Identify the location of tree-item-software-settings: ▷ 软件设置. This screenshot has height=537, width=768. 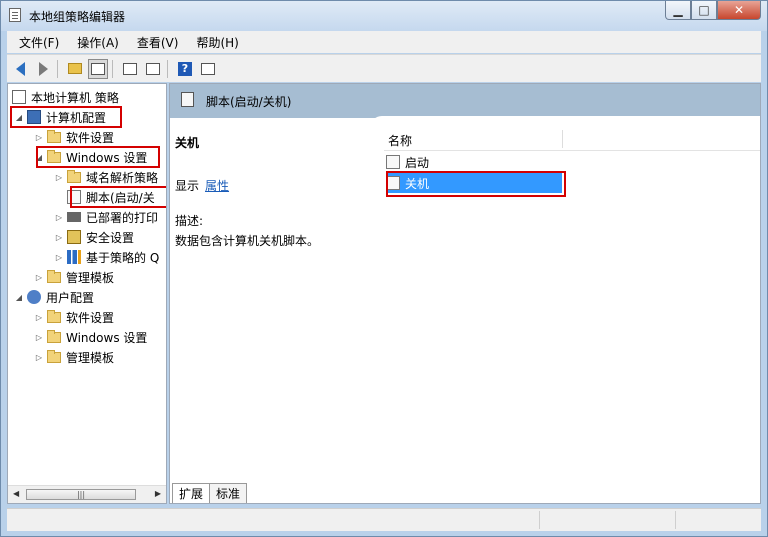
(74, 137).